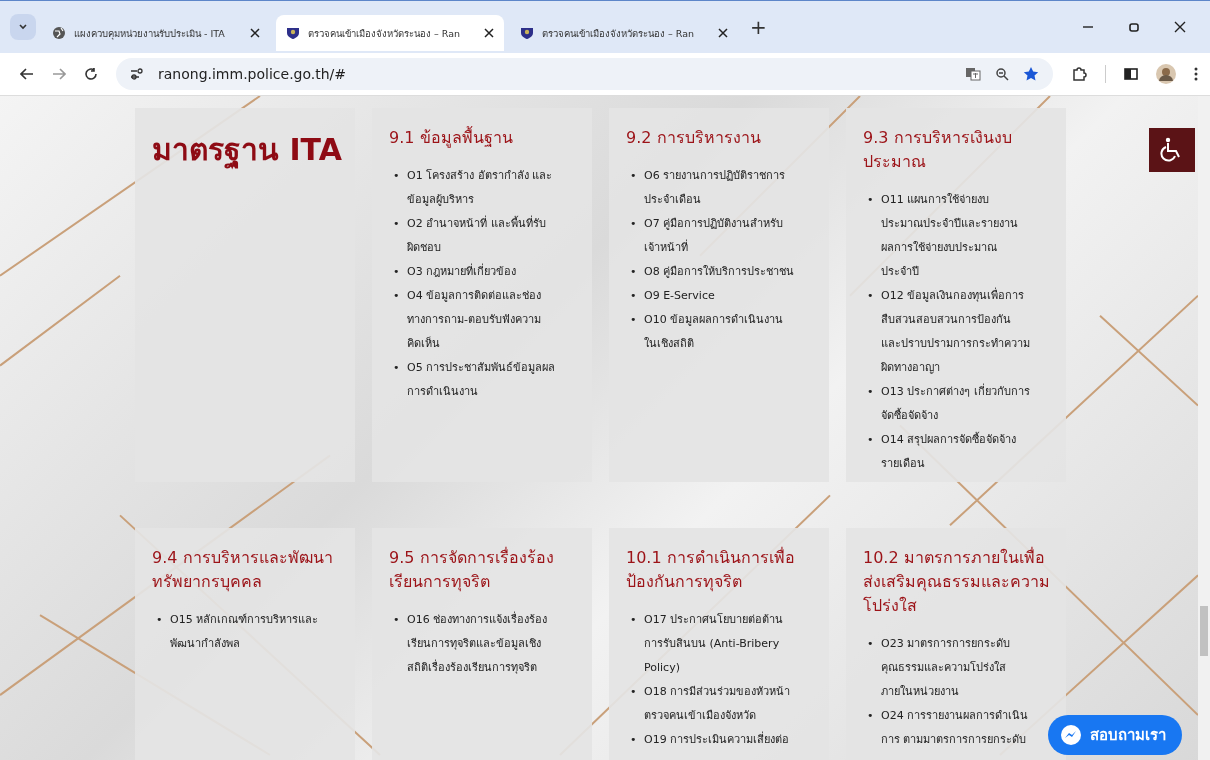  I want to click on card-title: 9.2 การบริหารงาน, so click(694, 138).